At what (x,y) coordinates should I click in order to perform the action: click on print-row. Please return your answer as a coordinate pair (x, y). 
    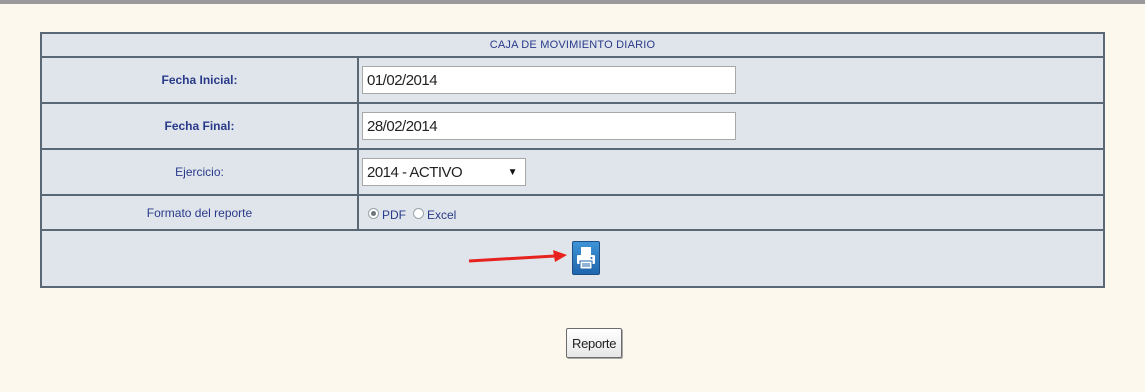
    Looking at the image, I should click on (572, 258).